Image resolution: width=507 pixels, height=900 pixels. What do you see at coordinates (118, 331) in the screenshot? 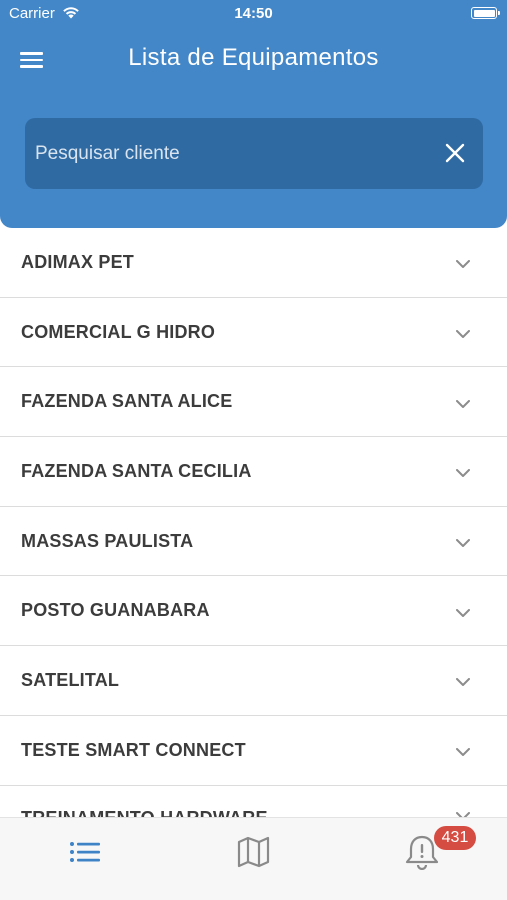
I see `client-name: COMERCIAL G HIDRO` at bounding box center [118, 331].